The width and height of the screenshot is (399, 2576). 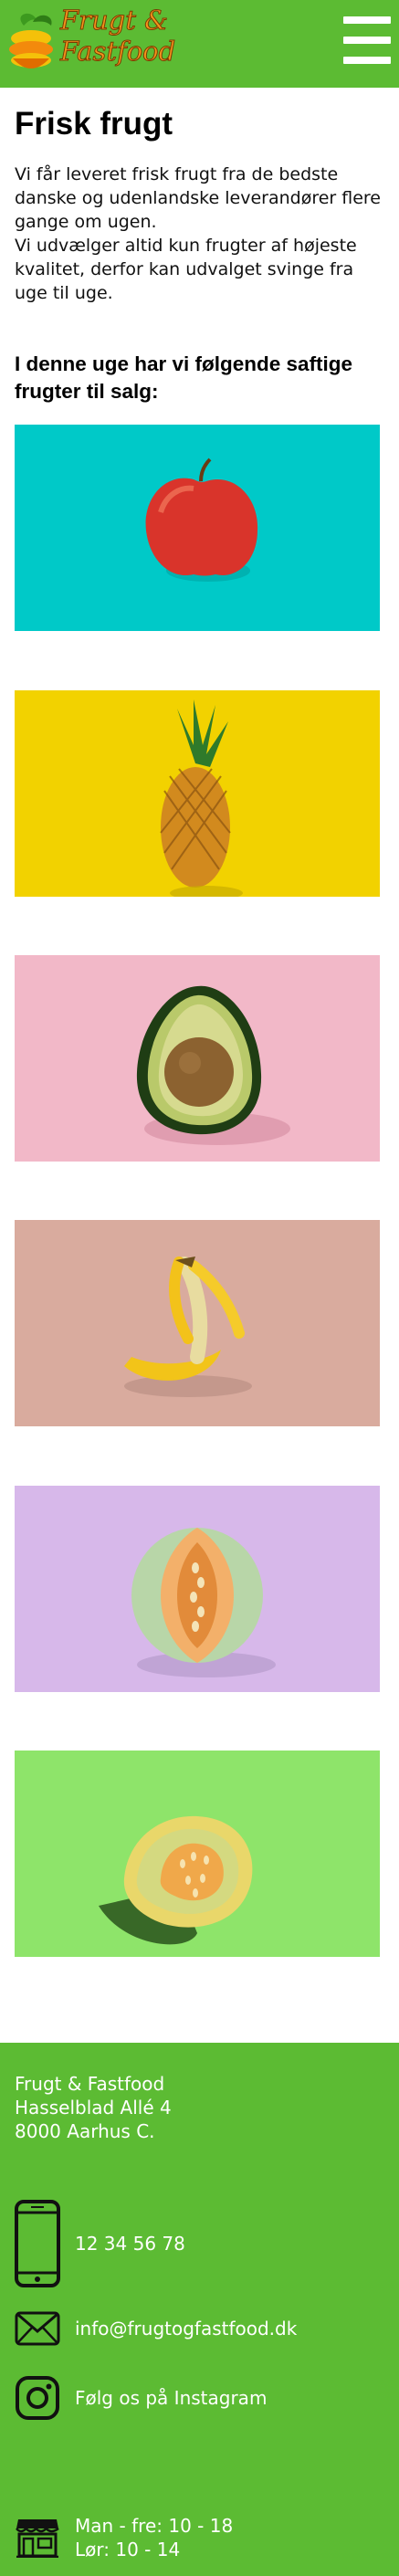 I want to click on email-link: info@frugtogfastfood.dk, so click(x=186, y=2328).